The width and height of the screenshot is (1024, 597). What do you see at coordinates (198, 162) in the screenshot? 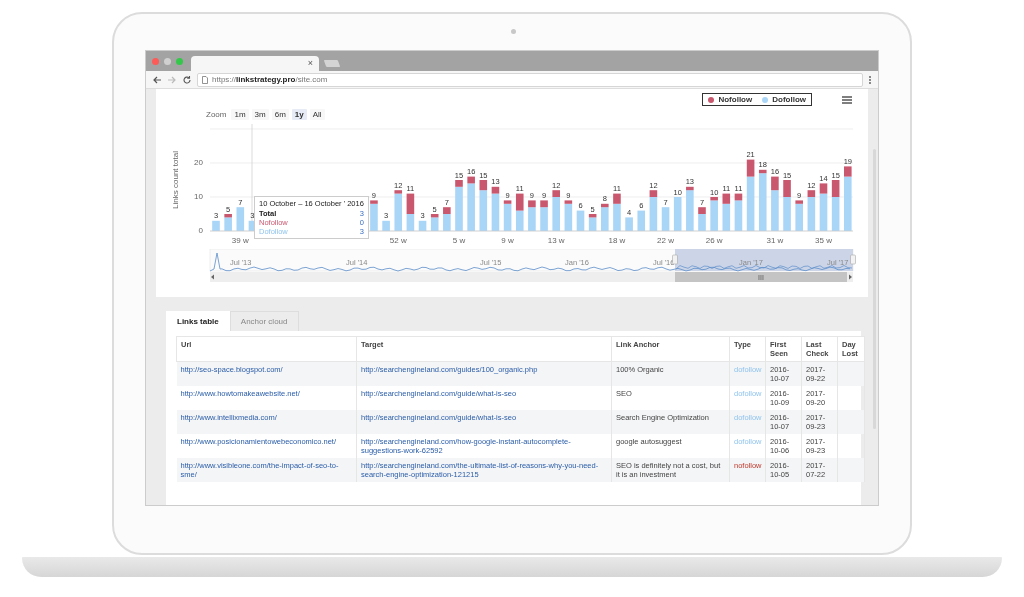
I see `y-tick-label: 20` at bounding box center [198, 162].